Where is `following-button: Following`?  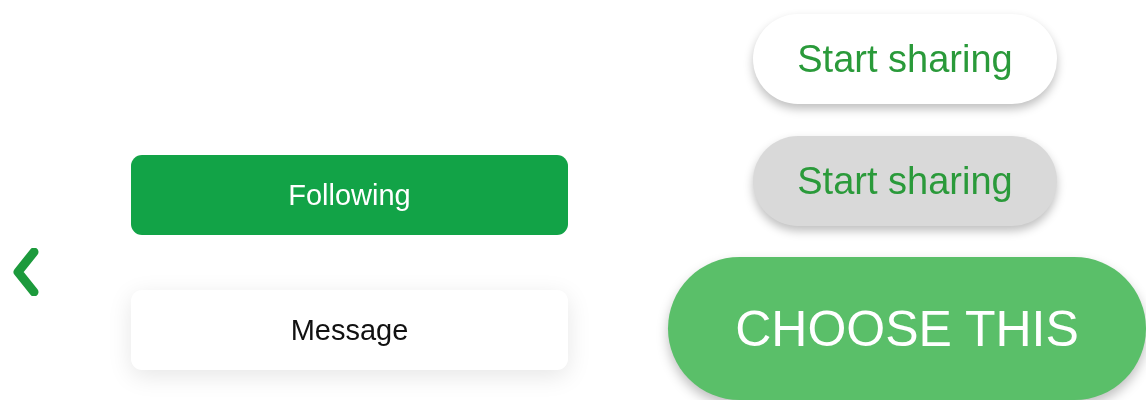 following-button: Following is located at coordinates (349, 195).